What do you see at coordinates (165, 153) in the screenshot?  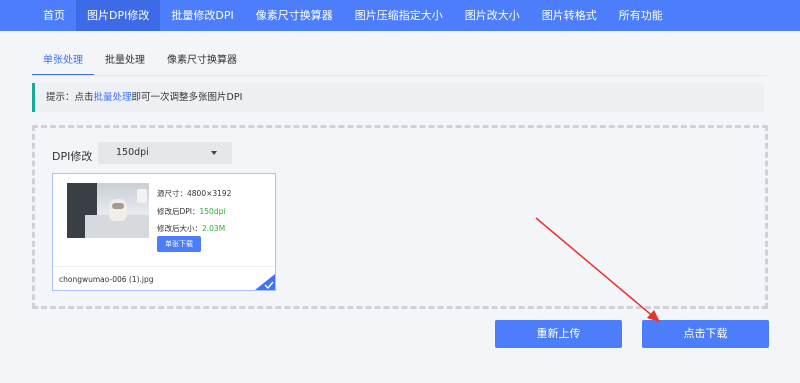 I see `dpi-select: 150dpi` at bounding box center [165, 153].